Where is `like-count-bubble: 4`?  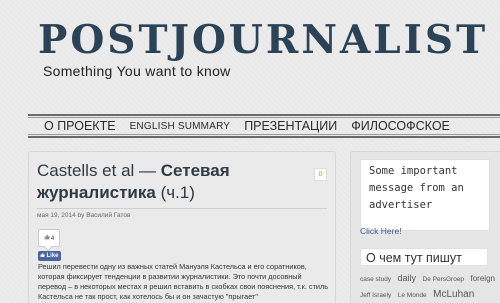
like-count-bubble: 4 is located at coordinates (49, 238).